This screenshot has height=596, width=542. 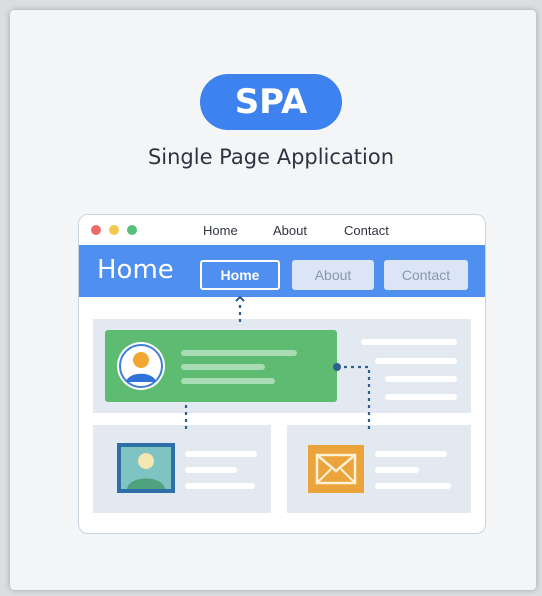 I want to click on routing-connectors, so click(x=277, y=362).